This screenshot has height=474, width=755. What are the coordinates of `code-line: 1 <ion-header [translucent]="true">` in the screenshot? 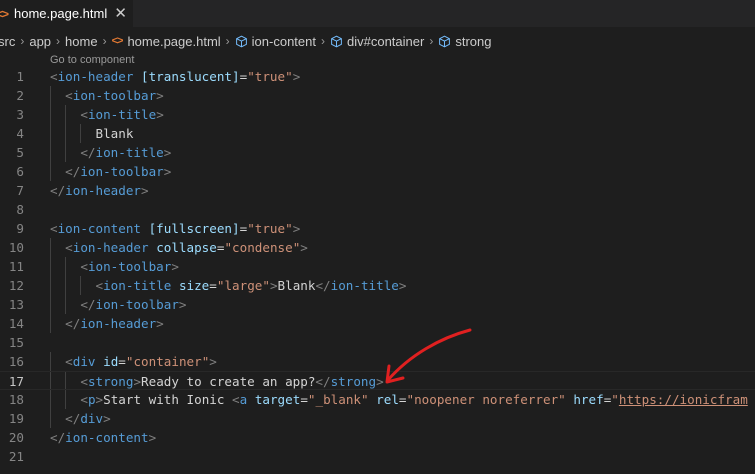 It's located at (377, 76).